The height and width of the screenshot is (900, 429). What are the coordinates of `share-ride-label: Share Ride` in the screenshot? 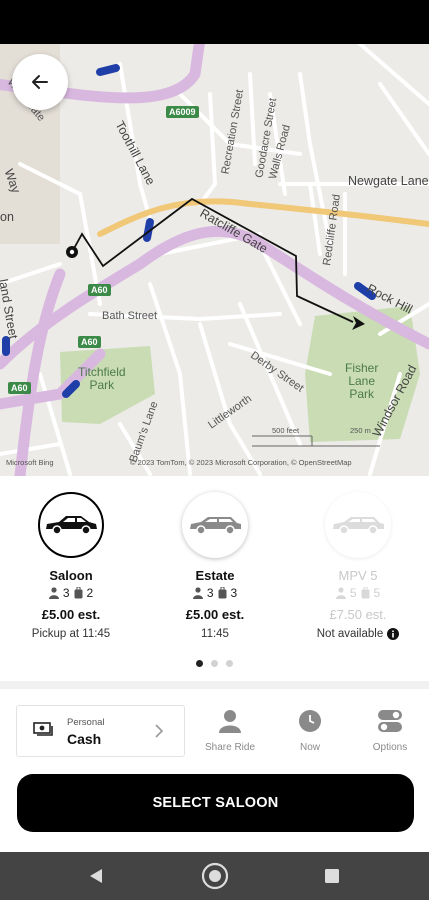 It's located at (230, 747).